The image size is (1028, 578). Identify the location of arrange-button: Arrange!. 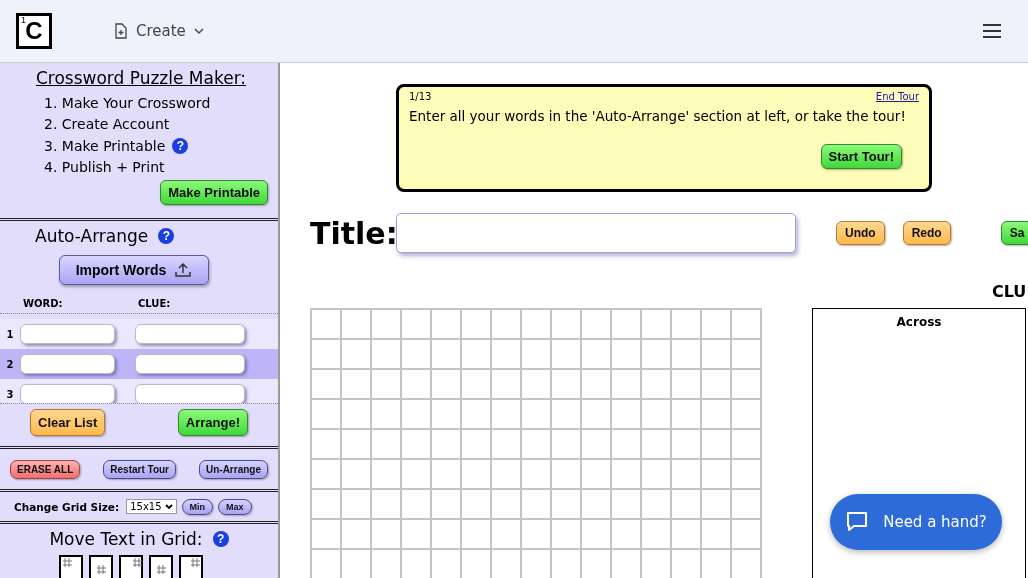
(212, 422).